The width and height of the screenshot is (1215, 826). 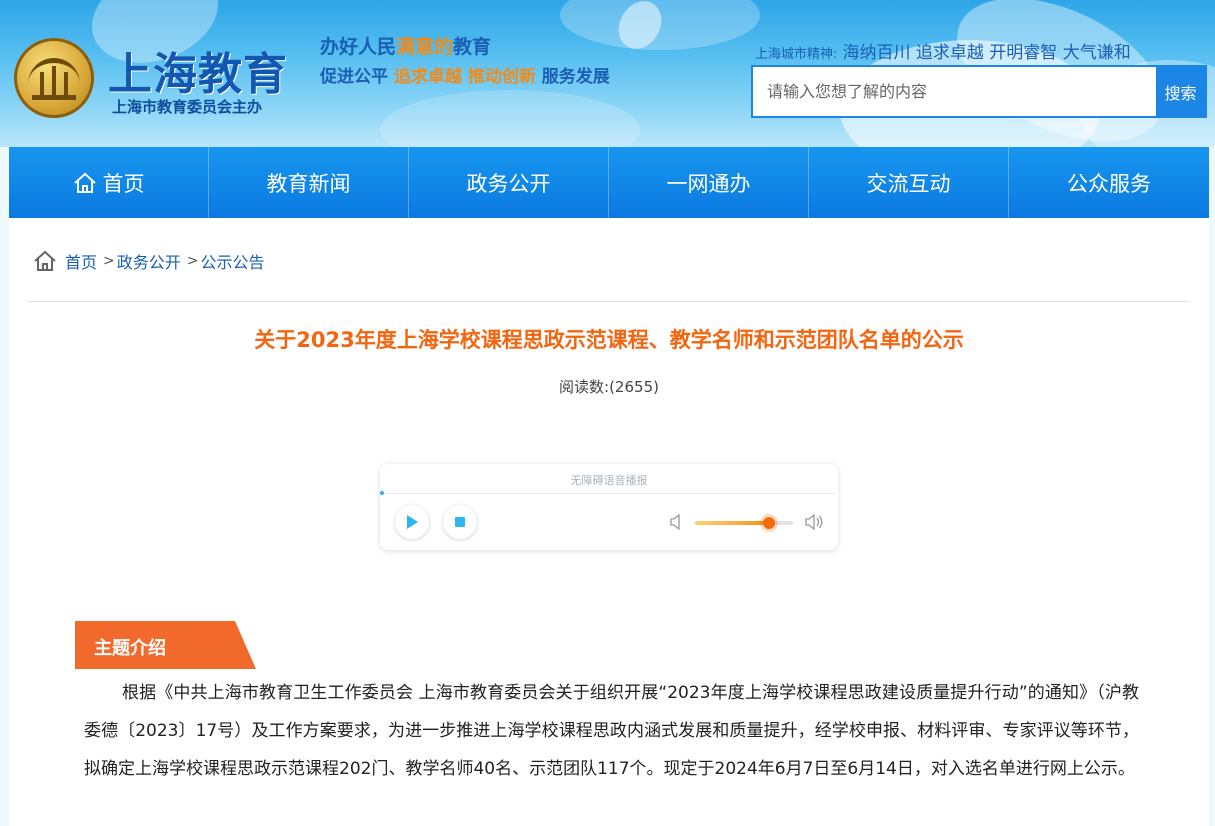 What do you see at coordinates (572, 77) in the screenshot?
I see `slogan-text: 服务发展` at bounding box center [572, 77].